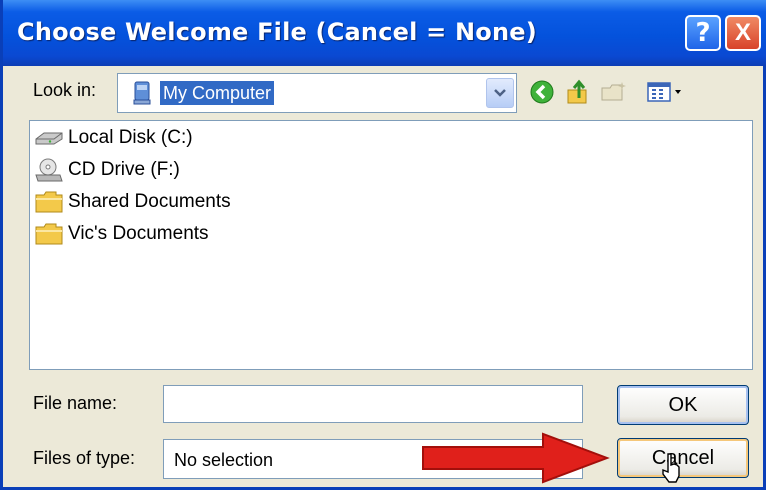 This screenshot has height=490, width=766. I want to click on close-button: X, so click(743, 33).